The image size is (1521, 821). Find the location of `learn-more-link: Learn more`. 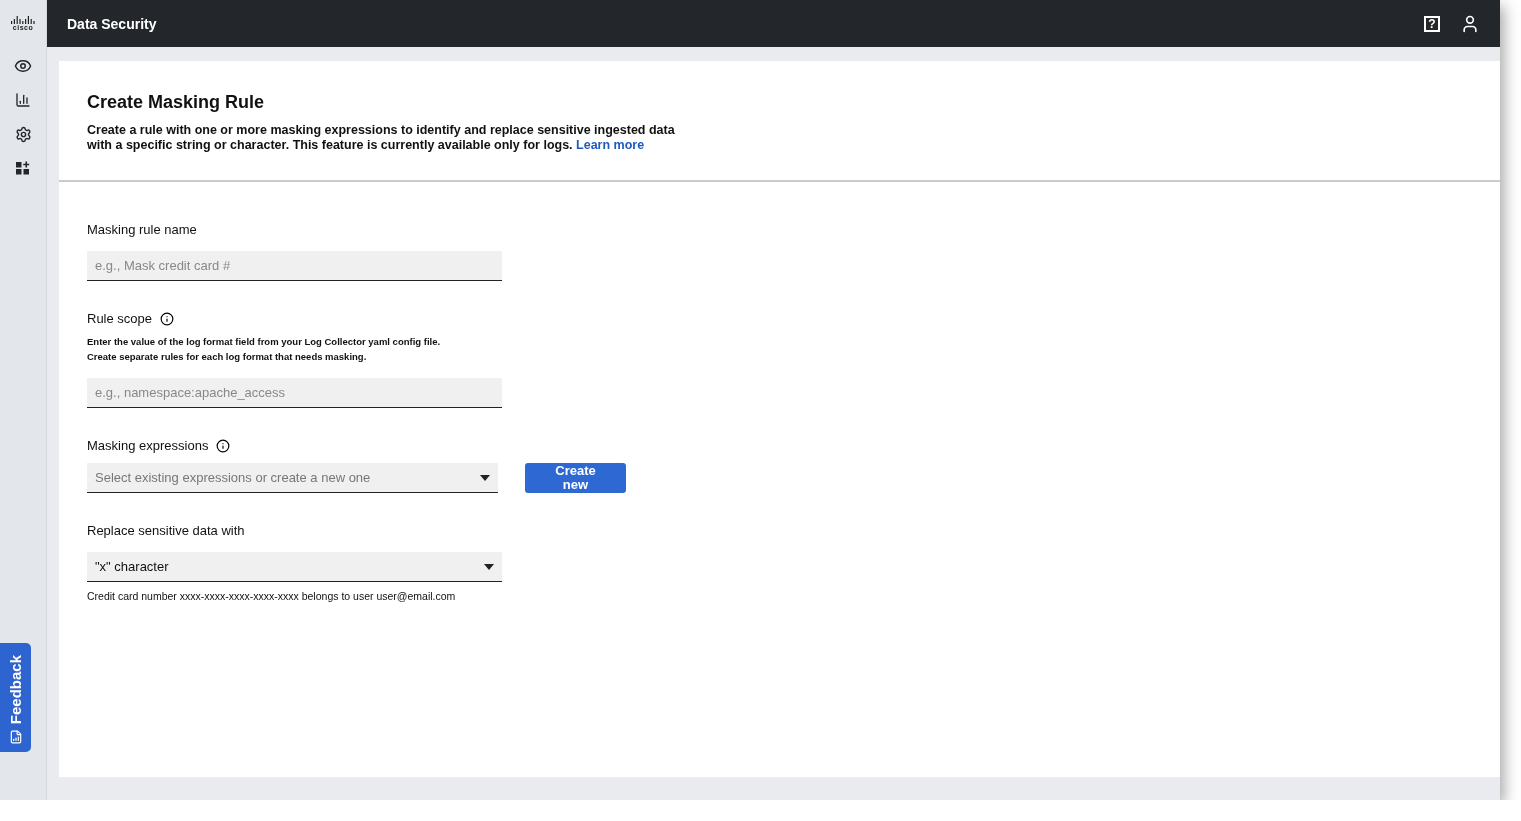

learn-more-link: Learn more is located at coordinates (610, 145).